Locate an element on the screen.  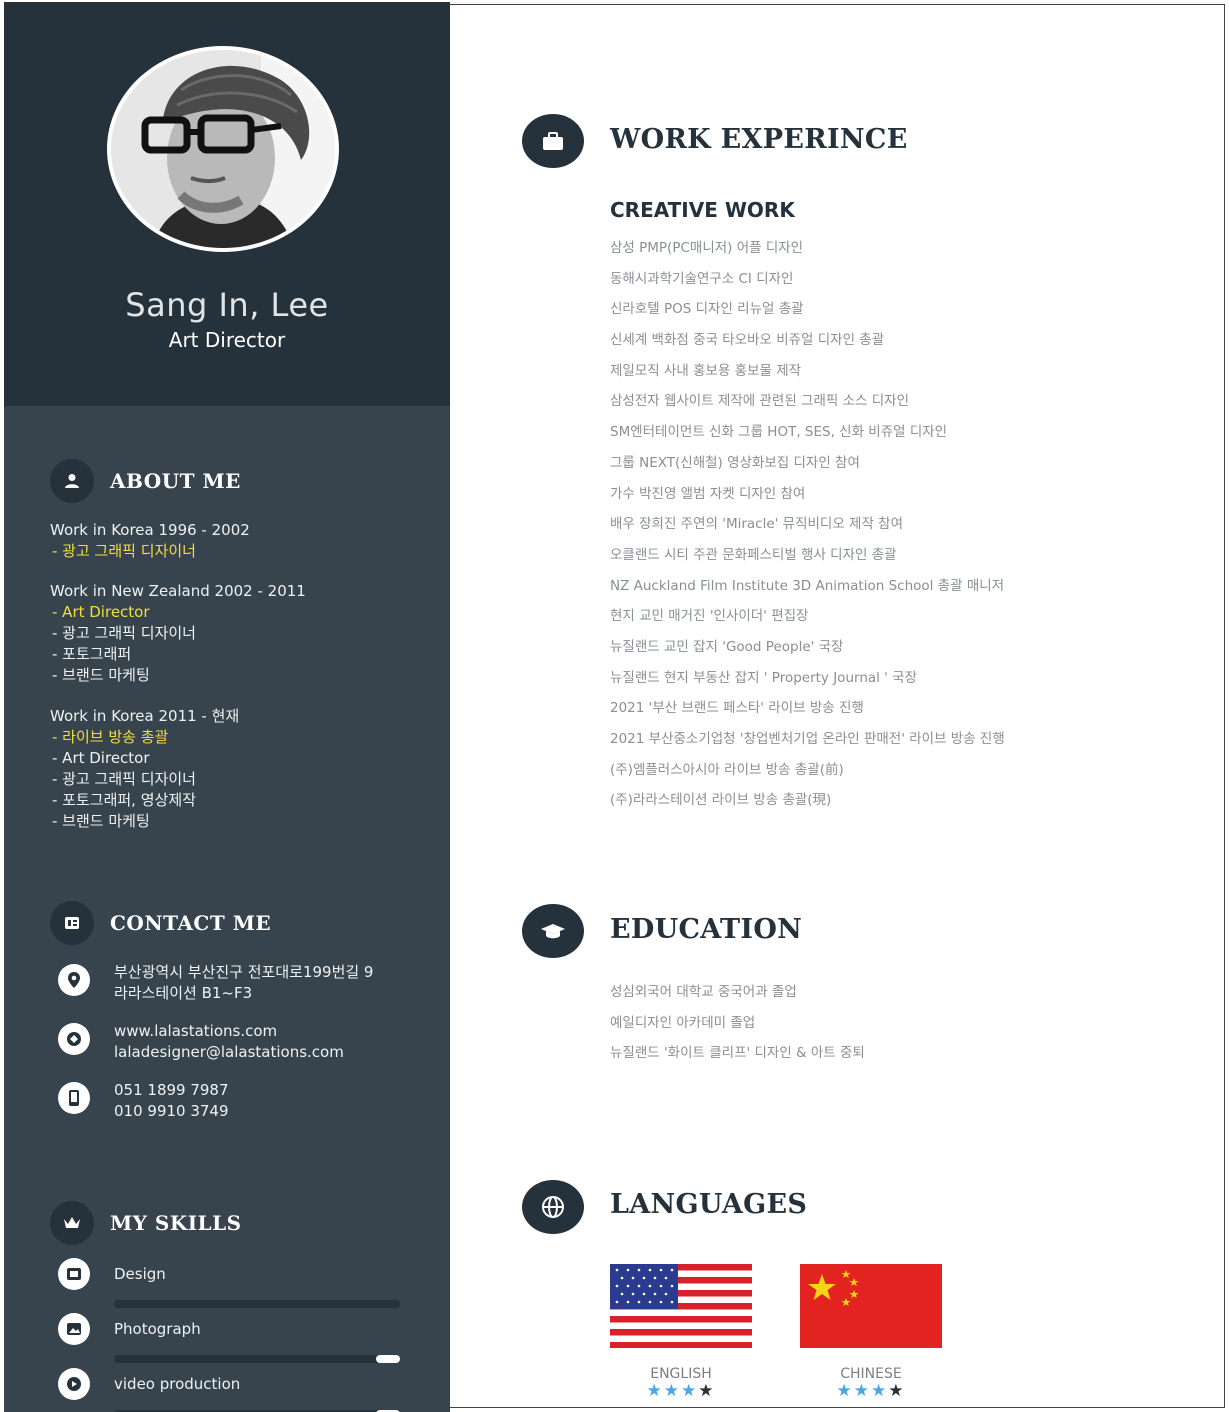
work-item: 배우 장희진 주연의 'Miracle' 뮤직비디오 제작 참여 is located at coordinates (757, 524).